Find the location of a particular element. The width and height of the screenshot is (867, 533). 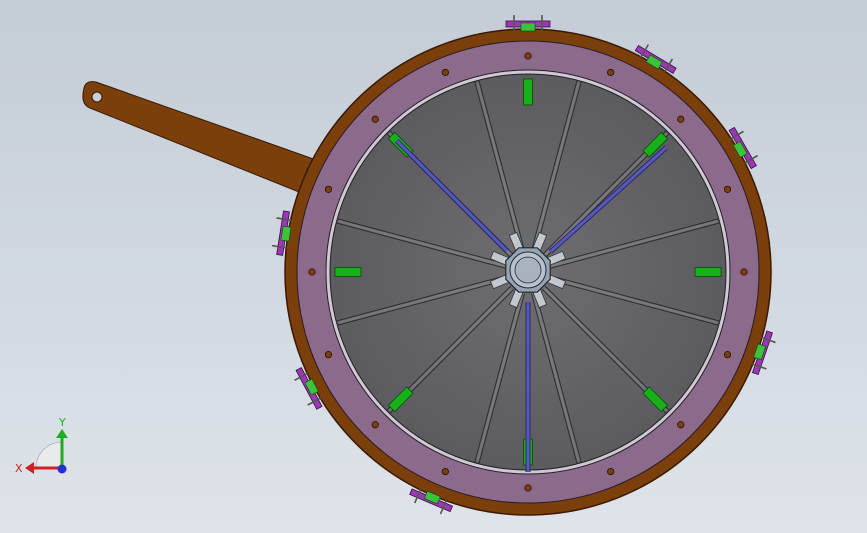

y-axis-arrow-icon is located at coordinates (62, 433).